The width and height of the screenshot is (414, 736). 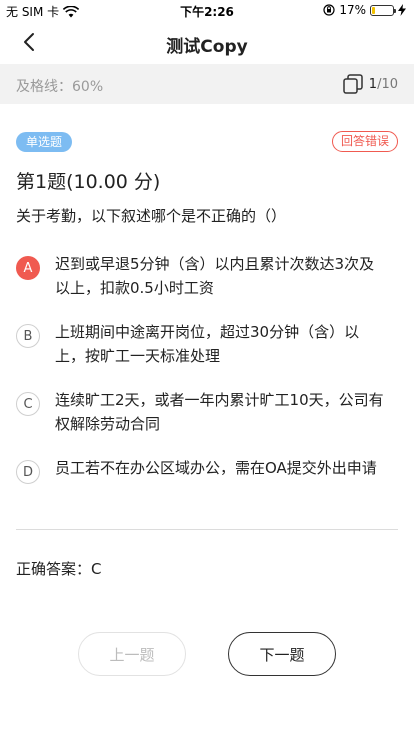 What do you see at coordinates (215, 276) in the screenshot?
I see `option-text: 迟到或早退5分钟（含）以内且累计次数达3次及以上，扣款0.5小时工资` at bounding box center [215, 276].